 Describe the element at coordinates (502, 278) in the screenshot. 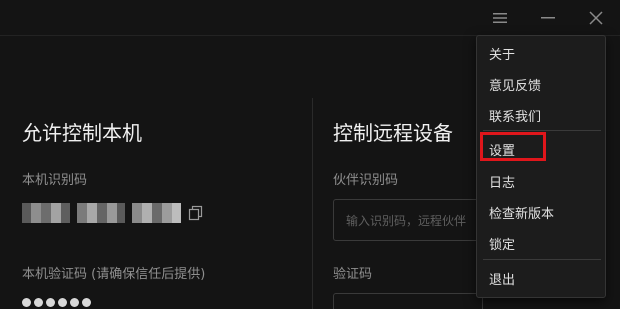

I see `menu-item-exit: 退出` at that location.